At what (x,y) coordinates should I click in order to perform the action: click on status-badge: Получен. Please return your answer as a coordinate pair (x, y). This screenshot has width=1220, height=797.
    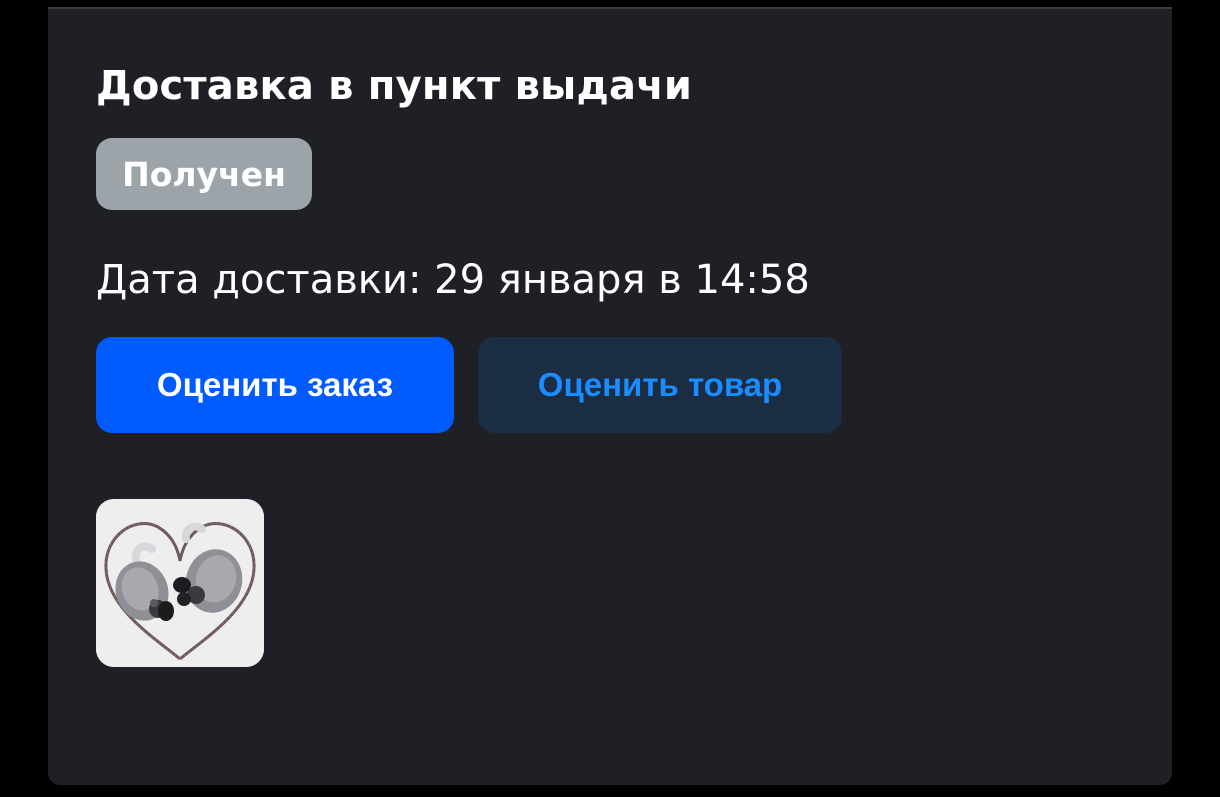
    Looking at the image, I should click on (204, 174).